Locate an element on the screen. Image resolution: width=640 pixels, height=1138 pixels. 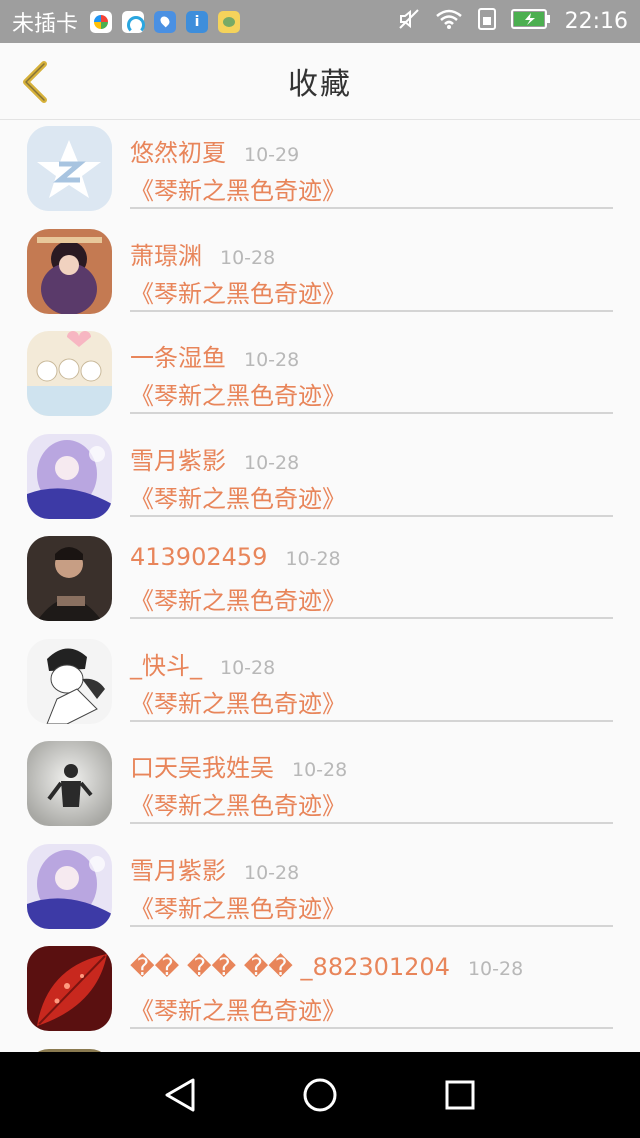
wifi-icon is located at coordinates (449, 22).